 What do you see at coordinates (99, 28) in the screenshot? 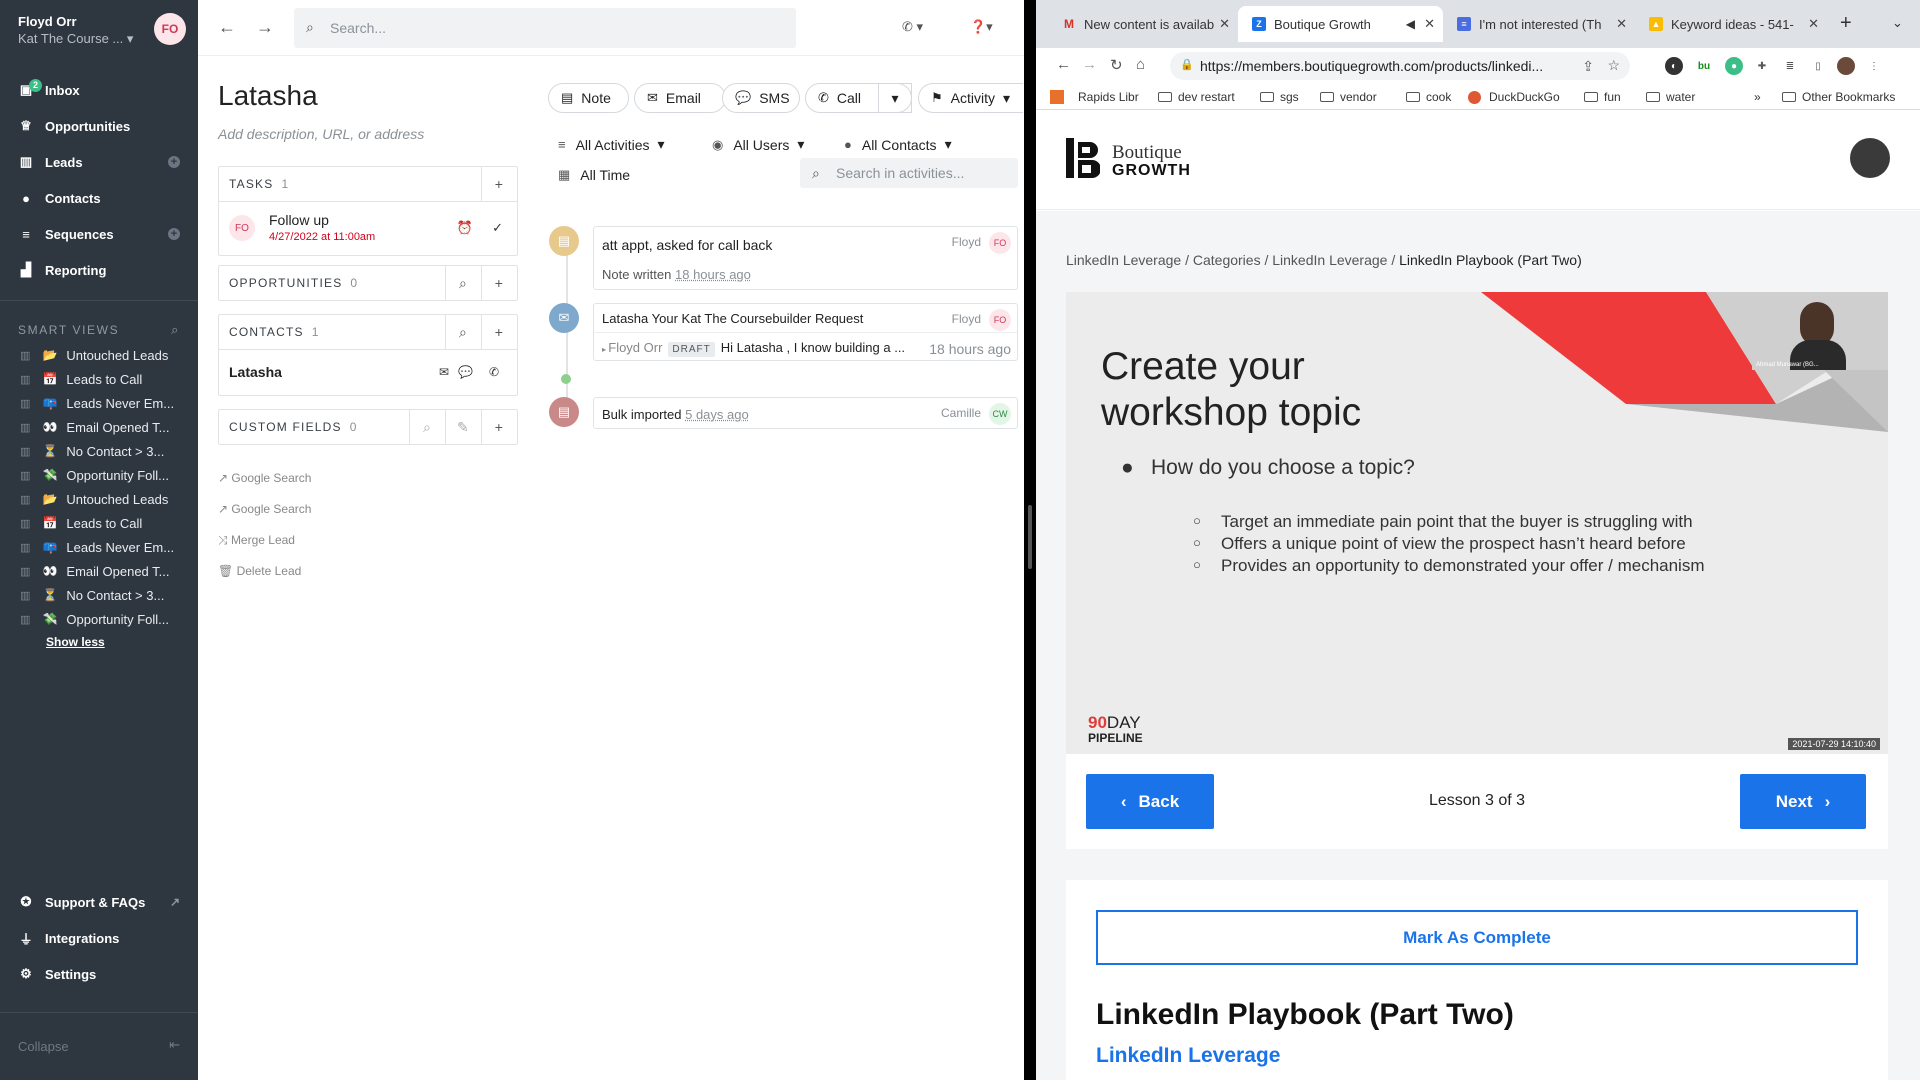
I see `sidebar-header: Floyd Orr Kat The Course ... ▾ FO` at bounding box center [99, 28].